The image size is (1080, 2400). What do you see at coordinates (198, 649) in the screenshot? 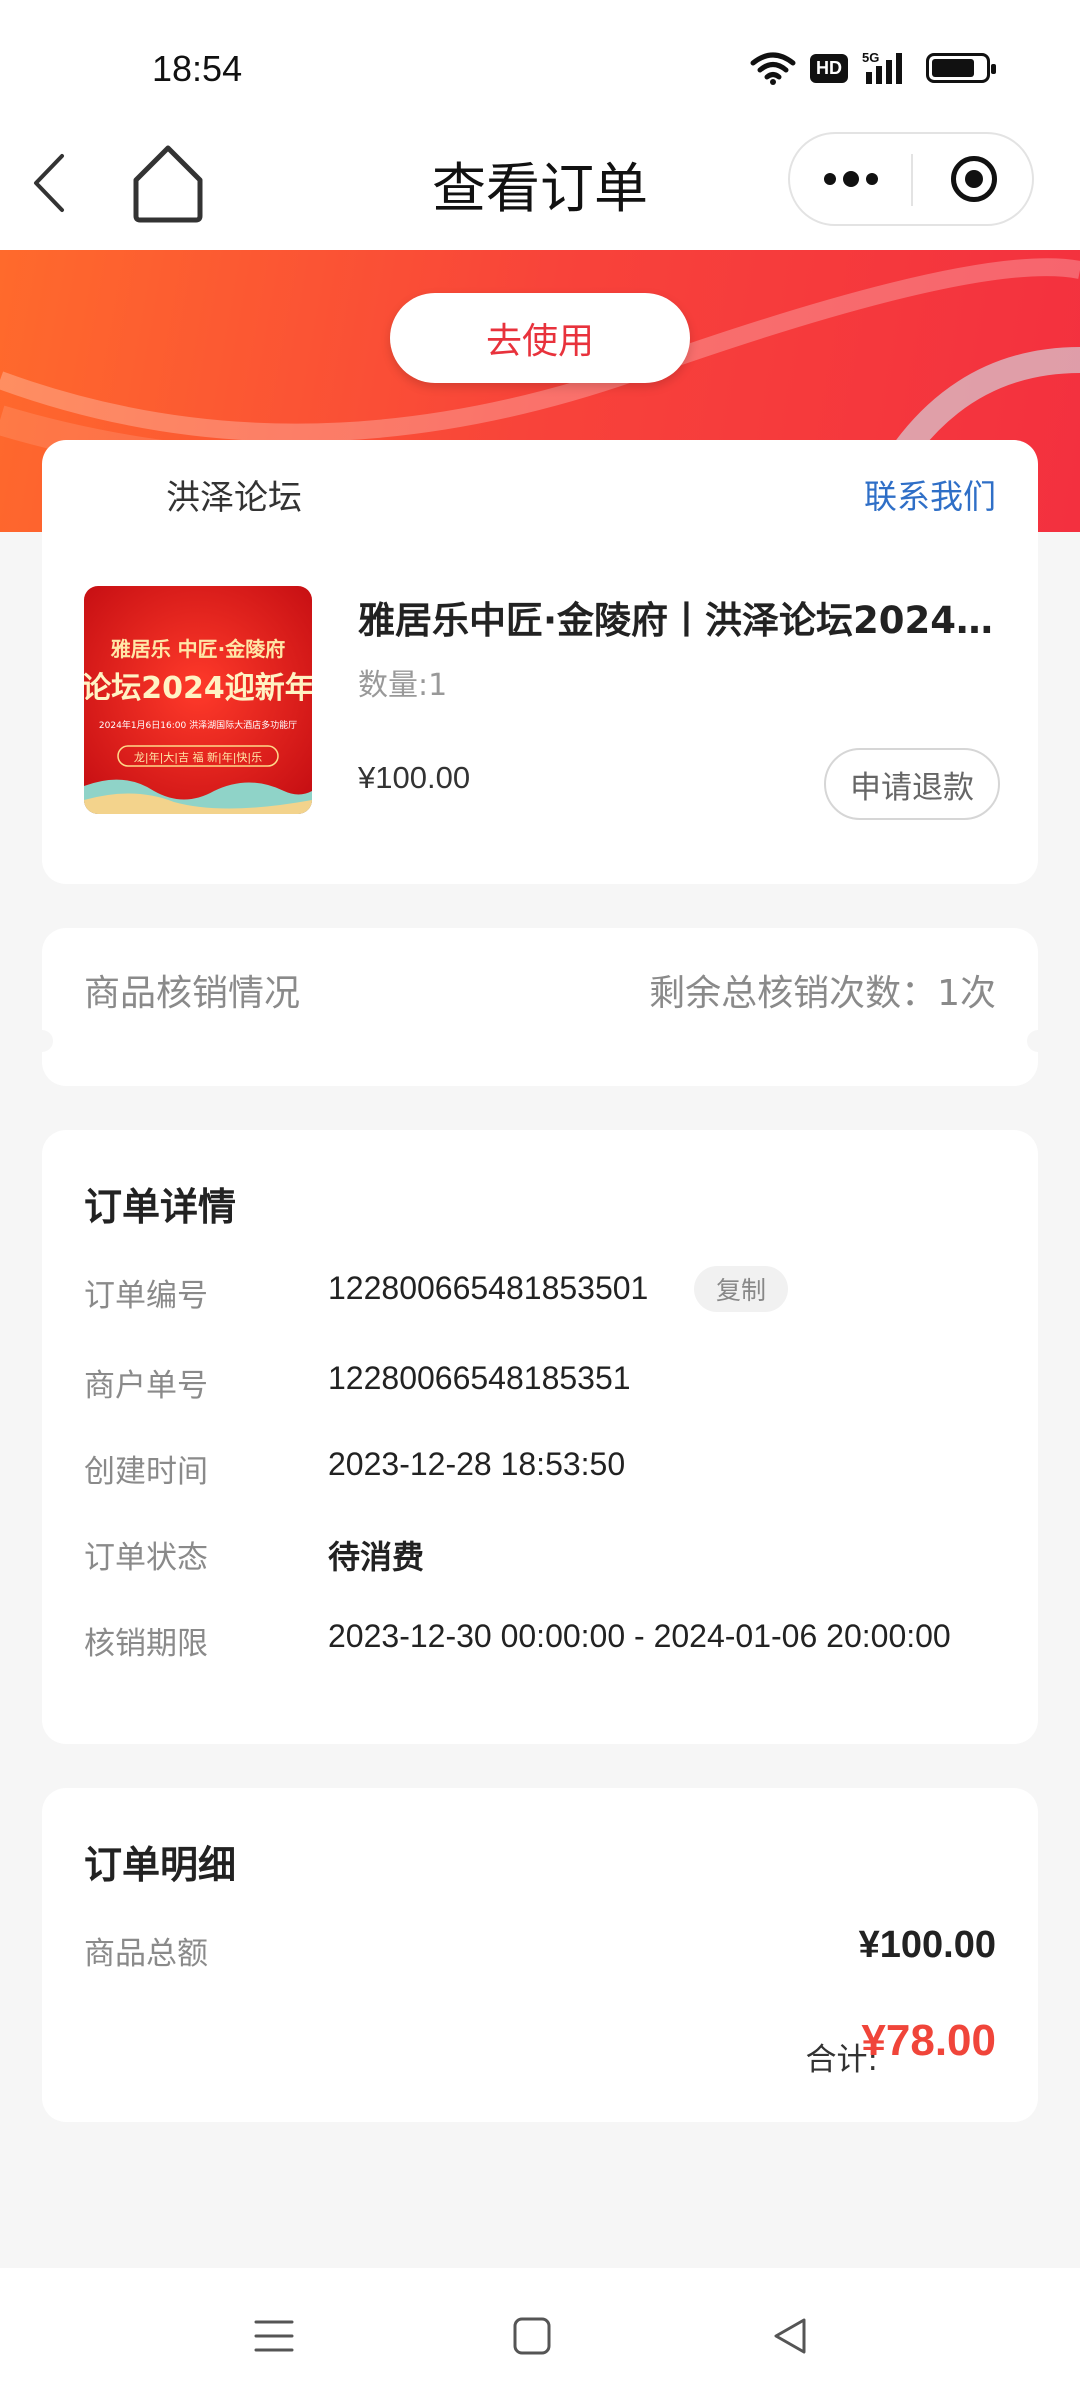
I see `svg-text: 雅居乐 中匠·金陵府` at bounding box center [198, 649].